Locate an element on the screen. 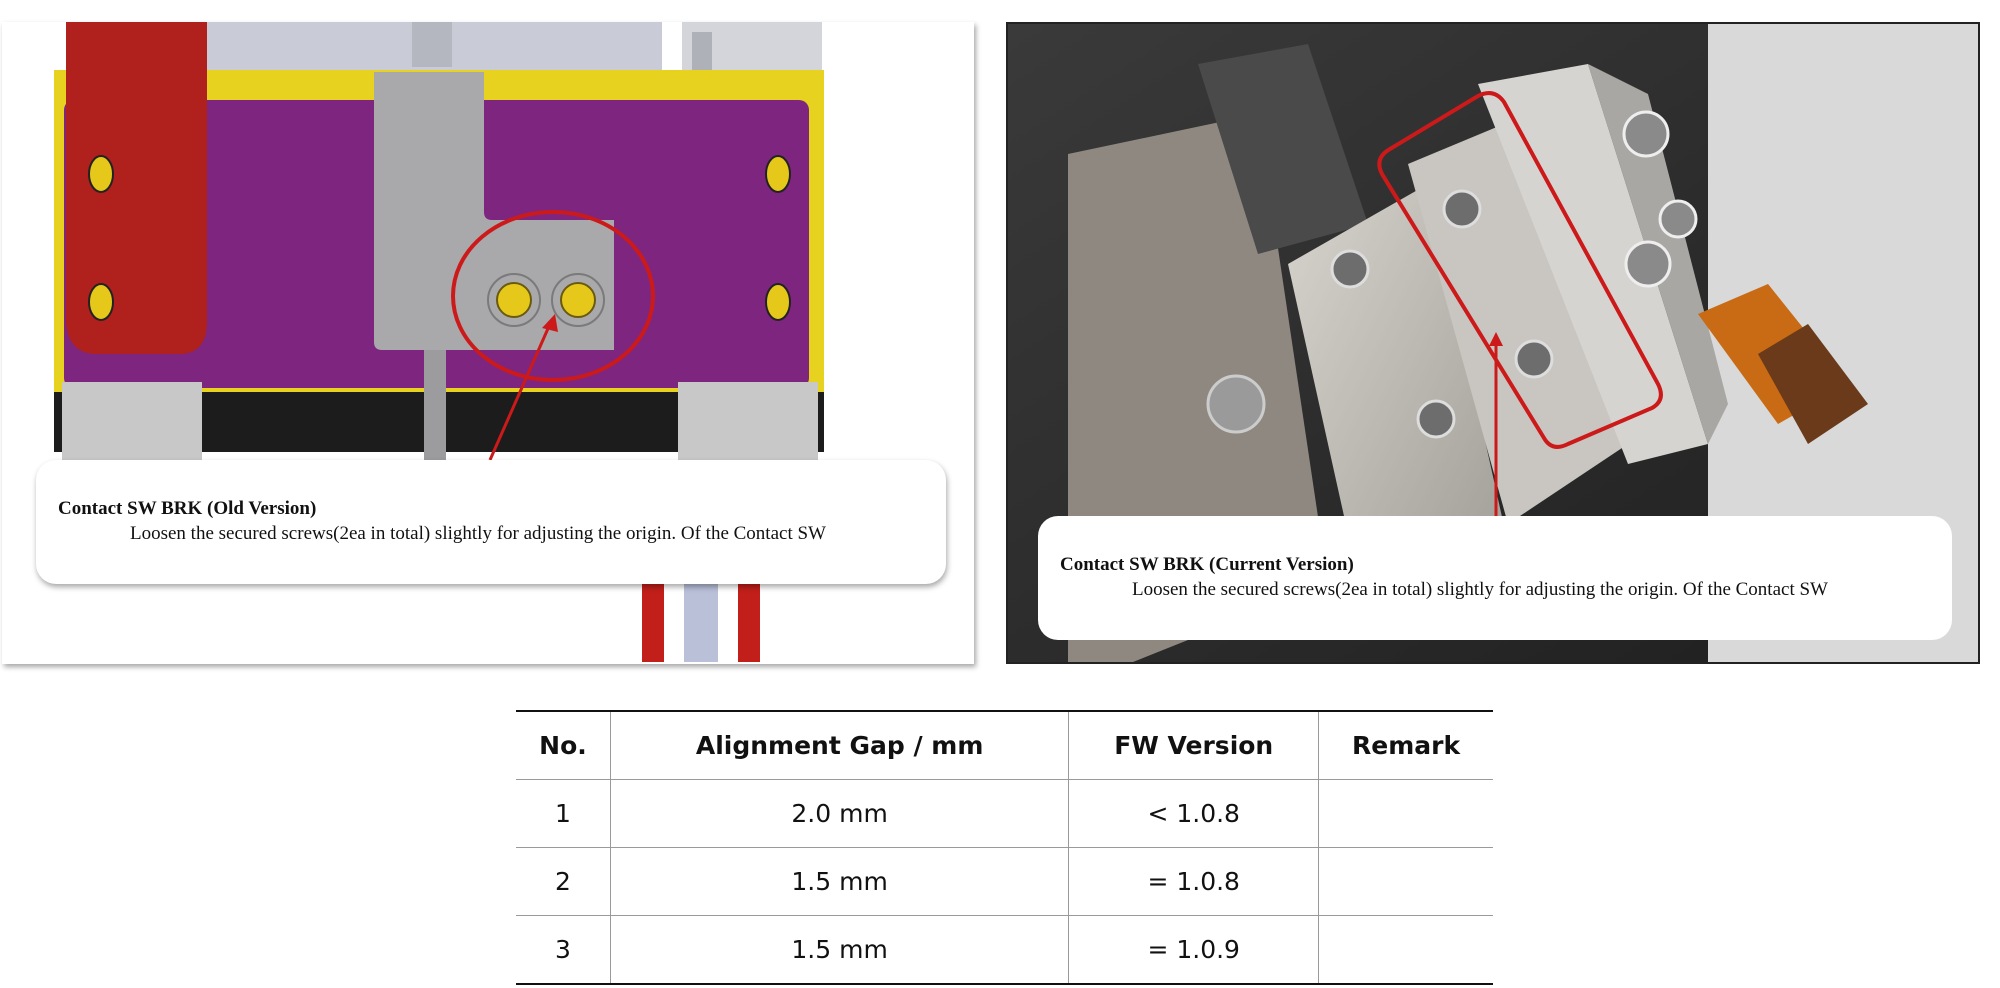 The width and height of the screenshot is (2000, 988). cell-no: 2 is located at coordinates (563, 881).